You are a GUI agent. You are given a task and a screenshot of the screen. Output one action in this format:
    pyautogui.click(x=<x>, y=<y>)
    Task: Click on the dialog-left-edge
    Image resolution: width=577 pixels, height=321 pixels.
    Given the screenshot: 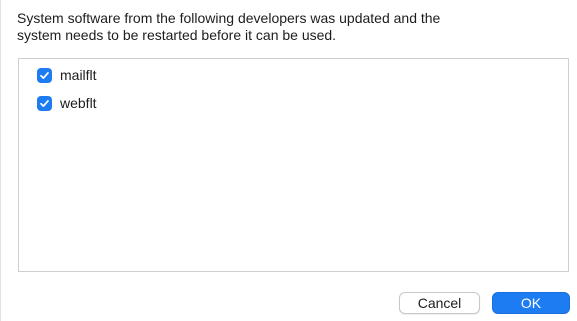 What is the action you would take?
    pyautogui.click(x=0, y=160)
    